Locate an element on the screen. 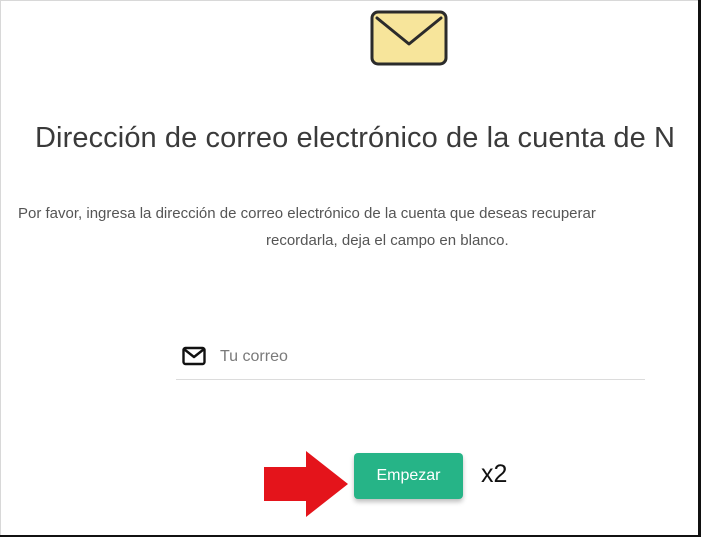  red-arrow-icon is located at coordinates (306, 484).